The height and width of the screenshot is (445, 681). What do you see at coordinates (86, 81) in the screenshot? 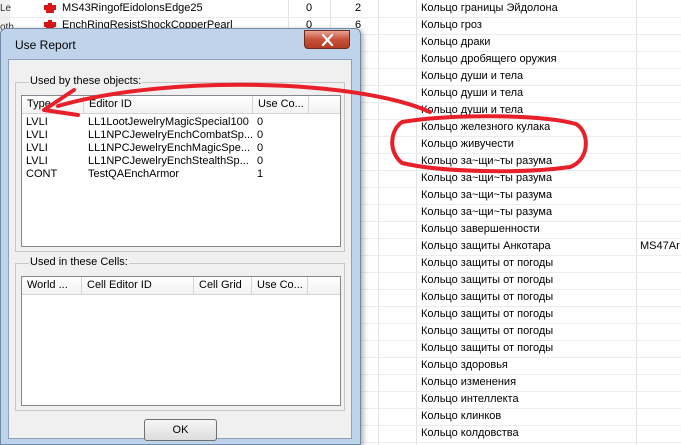
I see `used-by-label: Used by these objects:` at bounding box center [86, 81].